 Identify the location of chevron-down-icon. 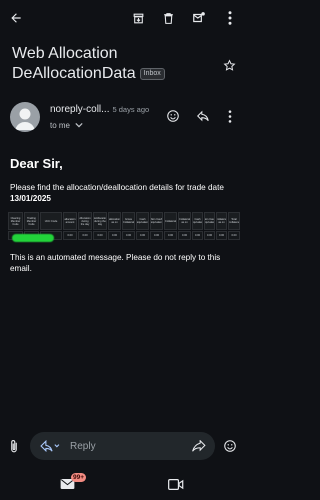
(79, 125).